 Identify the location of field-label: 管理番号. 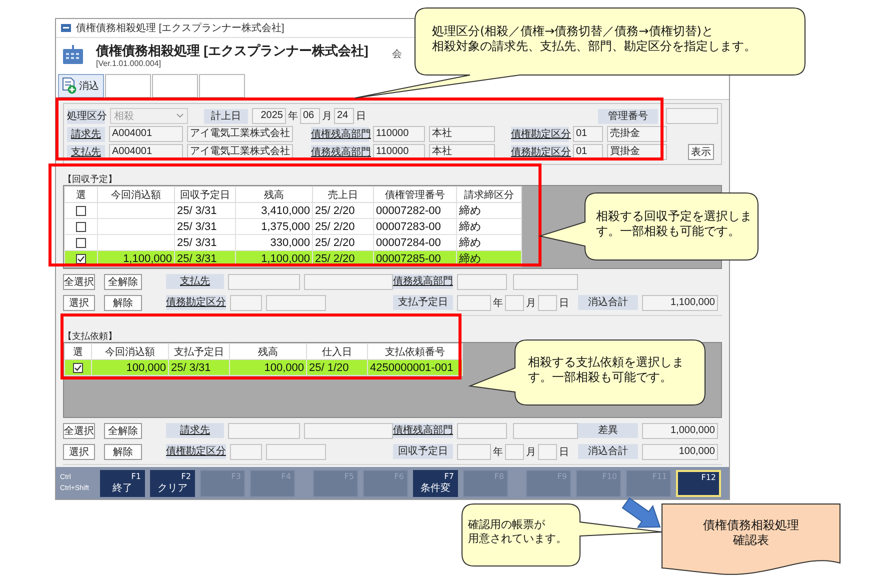
(628, 116).